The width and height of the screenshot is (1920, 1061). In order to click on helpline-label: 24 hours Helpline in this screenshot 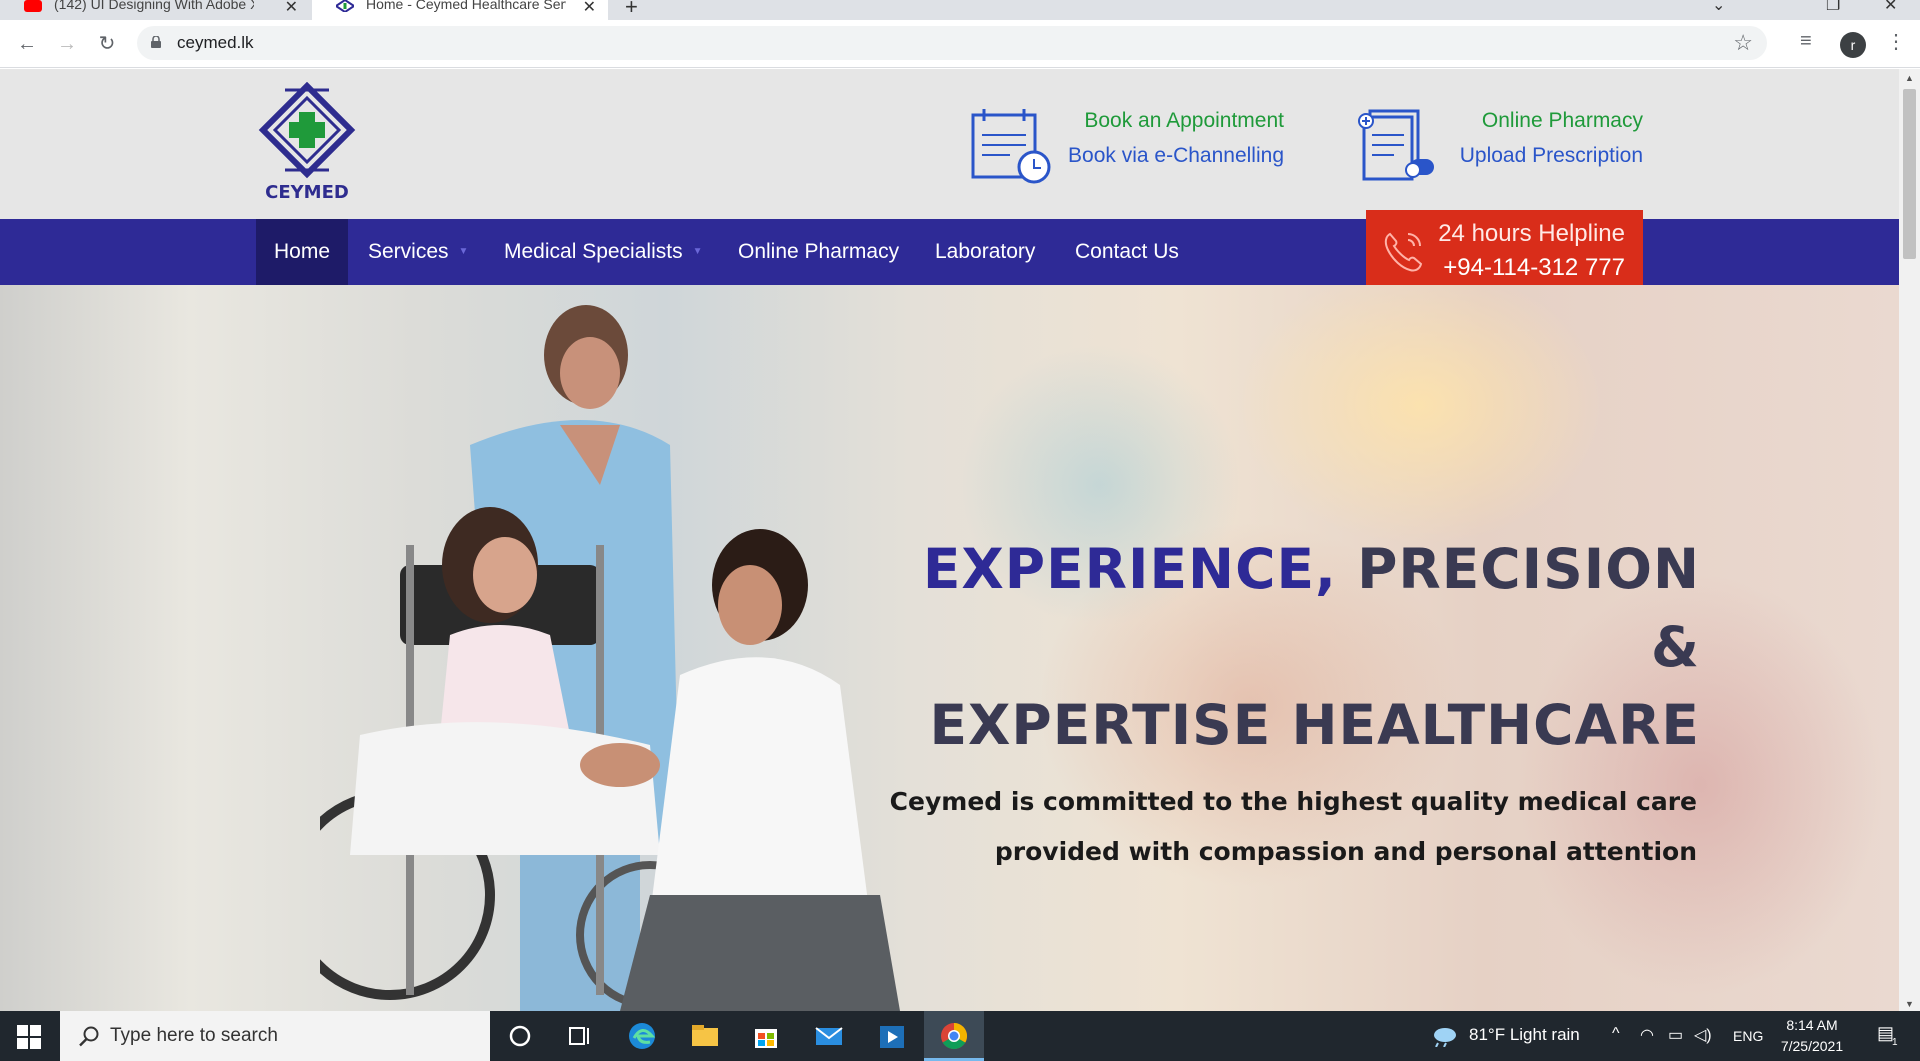, I will do `click(1531, 233)`.